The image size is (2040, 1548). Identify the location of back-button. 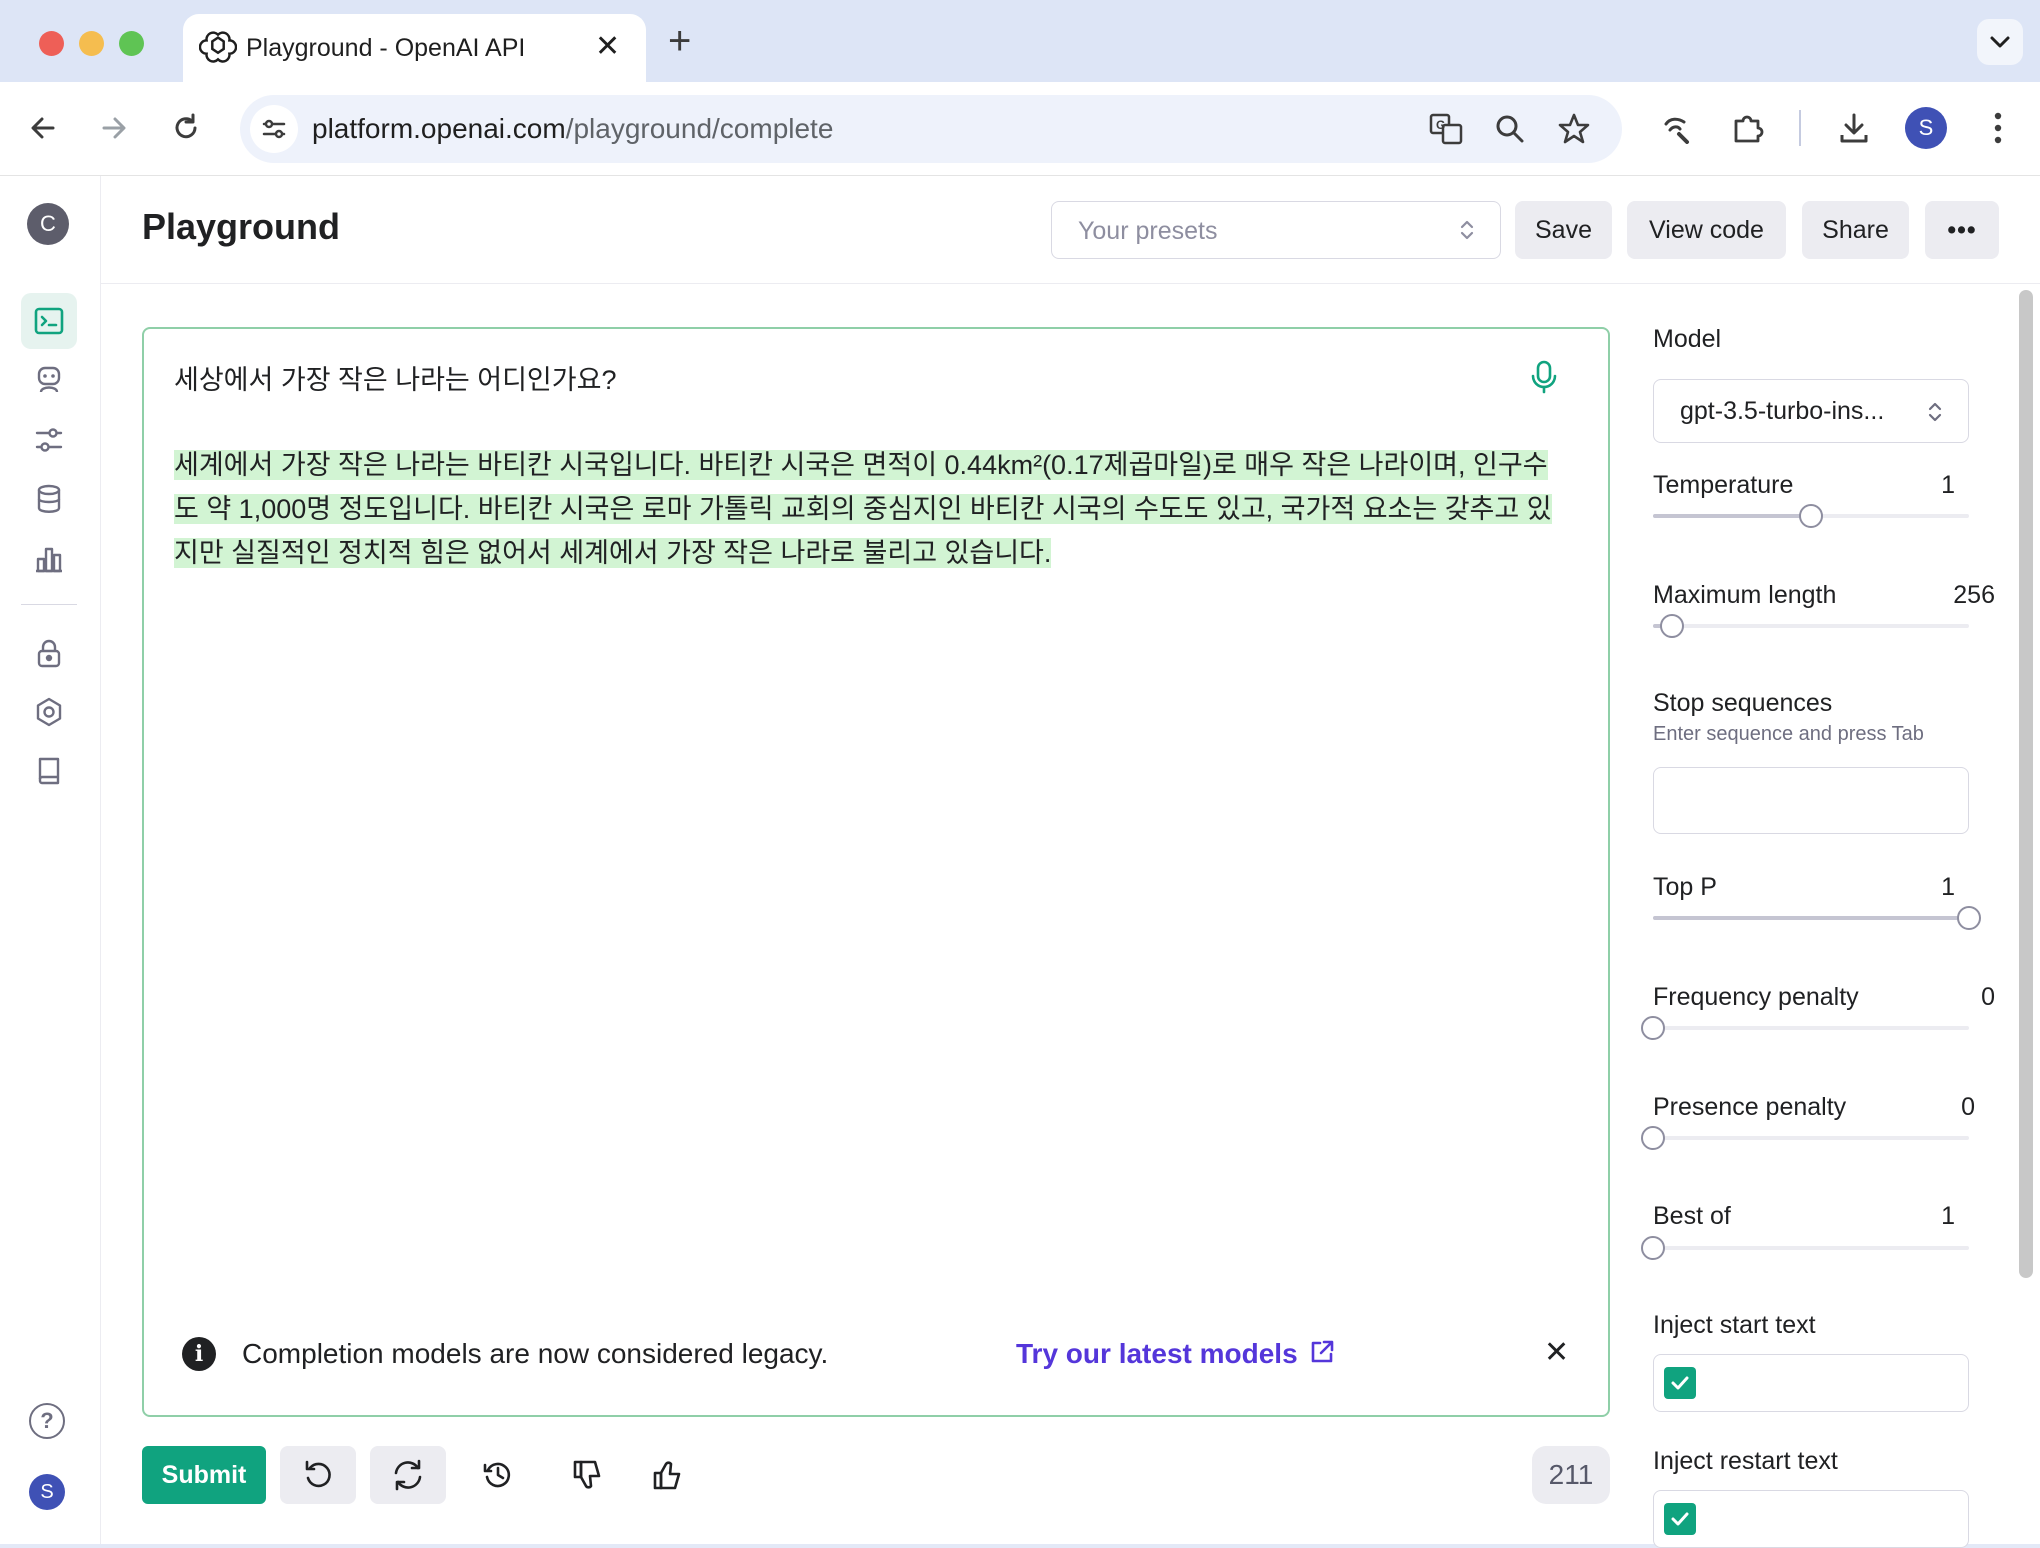
(43, 128).